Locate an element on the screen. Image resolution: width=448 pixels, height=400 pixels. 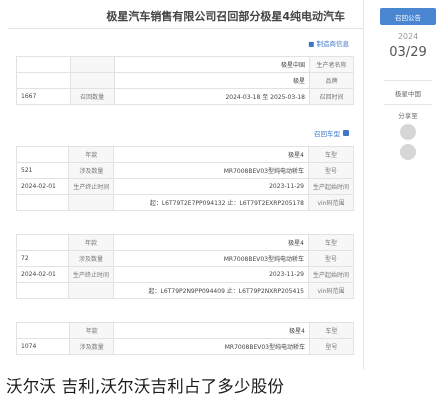
field-value: 极星中国 is located at coordinates (212, 64).